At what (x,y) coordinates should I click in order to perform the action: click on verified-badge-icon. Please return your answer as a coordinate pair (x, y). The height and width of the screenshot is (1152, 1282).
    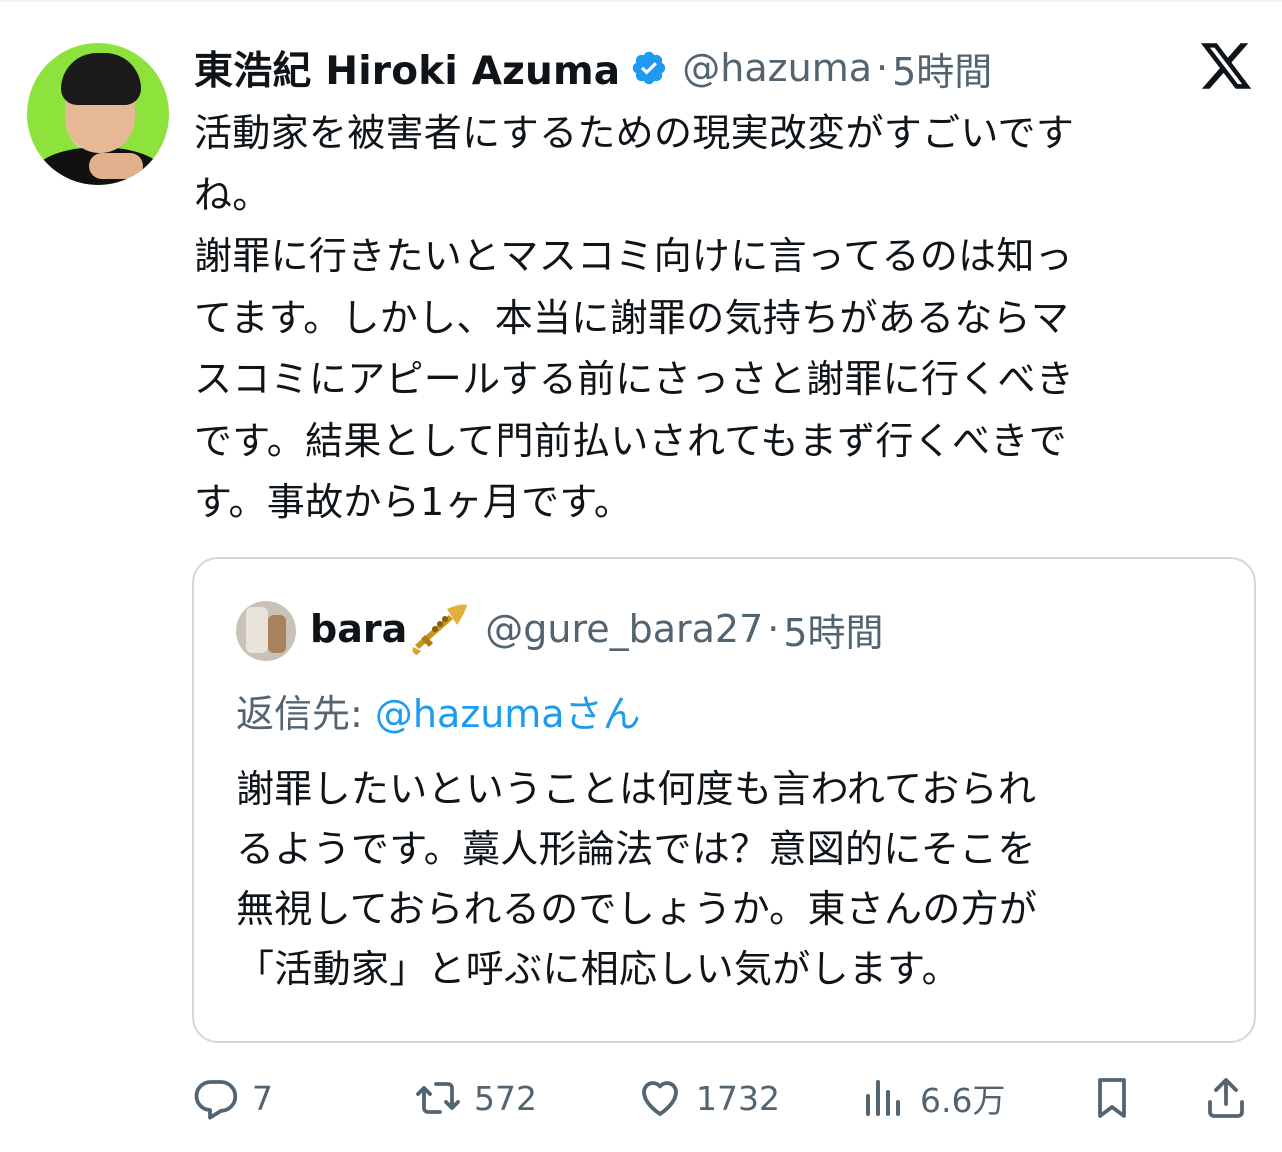
    Looking at the image, I should click on (649, 68).